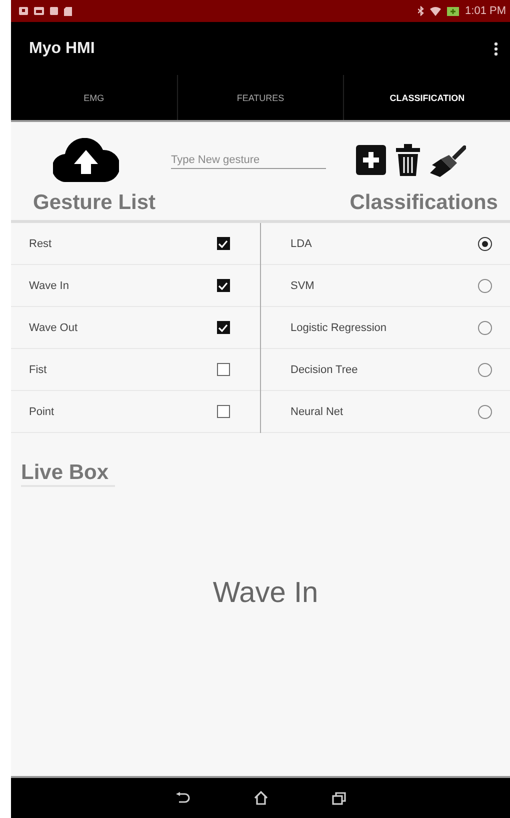 The image size is (510, 818). I want to click on paintbrush-icon, so click(448, 160).